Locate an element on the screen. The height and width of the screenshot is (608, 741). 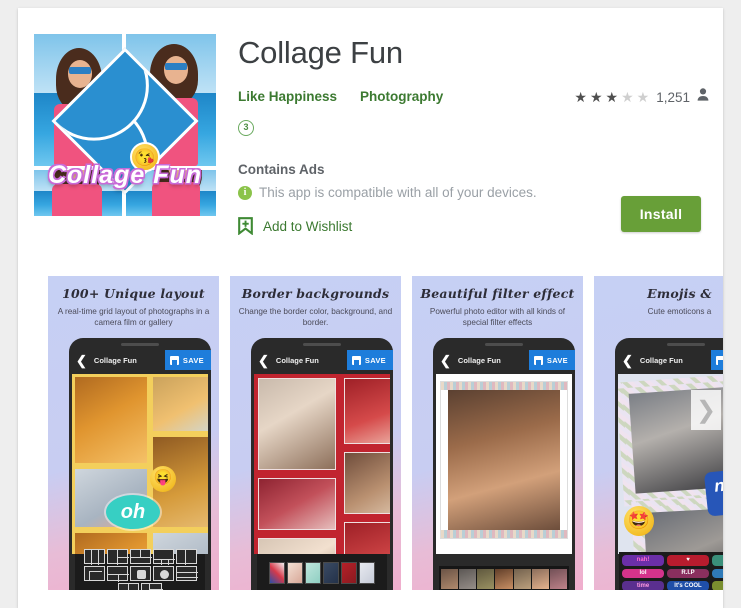
text-sticker: nice is located at coordinates (713, 492).